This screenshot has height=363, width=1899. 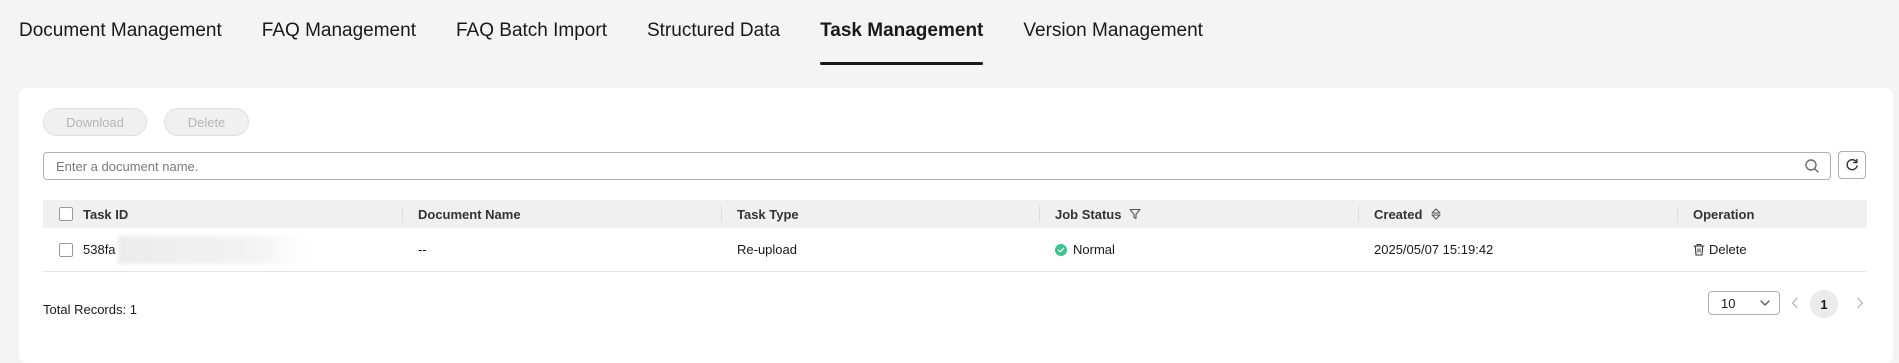 I want to click on sort-icon, so click(x=1436, y=214).